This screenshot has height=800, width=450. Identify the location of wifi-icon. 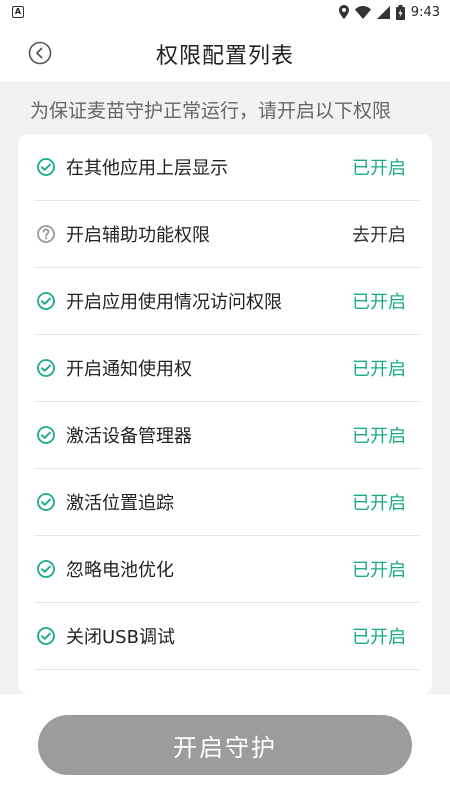
(362, 12).